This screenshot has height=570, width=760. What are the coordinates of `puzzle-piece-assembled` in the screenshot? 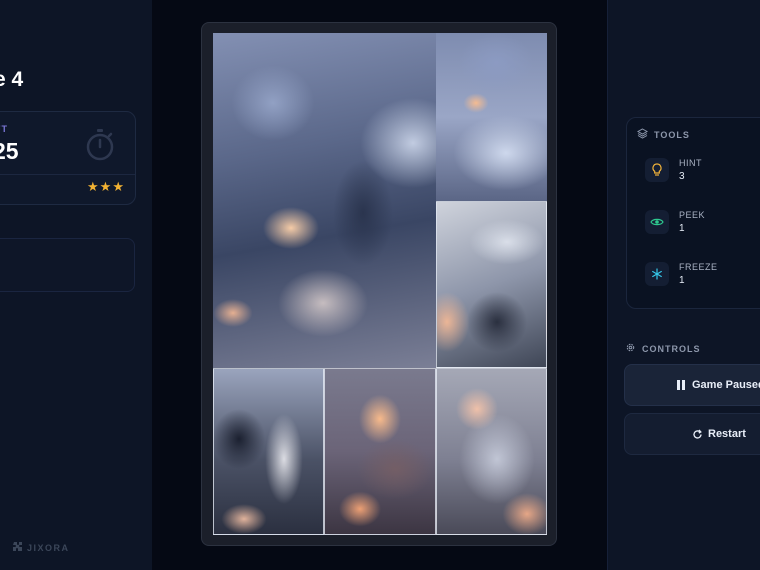 It's located at (491, 117).